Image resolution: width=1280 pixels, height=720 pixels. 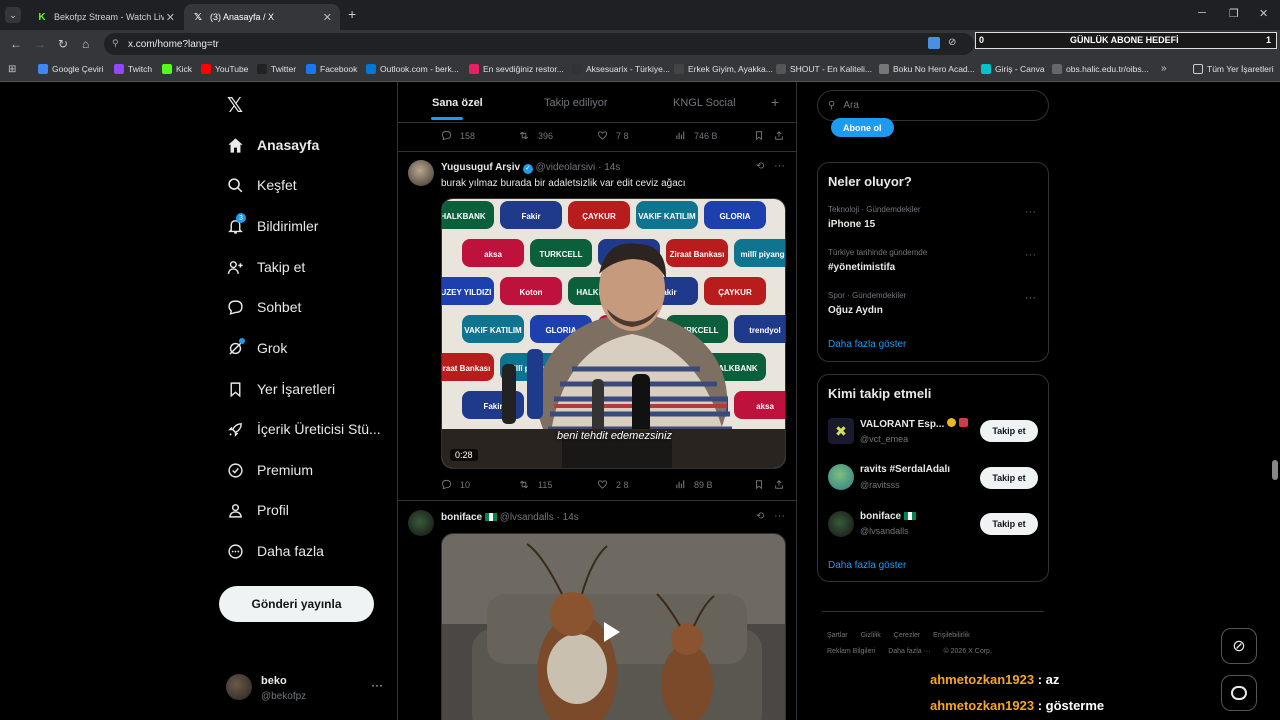 What do you see at coordinates (1013, 69) in the screenshot?
I see `bookmark-item: Giriş - Canva` at bounding box center [1013, 69].